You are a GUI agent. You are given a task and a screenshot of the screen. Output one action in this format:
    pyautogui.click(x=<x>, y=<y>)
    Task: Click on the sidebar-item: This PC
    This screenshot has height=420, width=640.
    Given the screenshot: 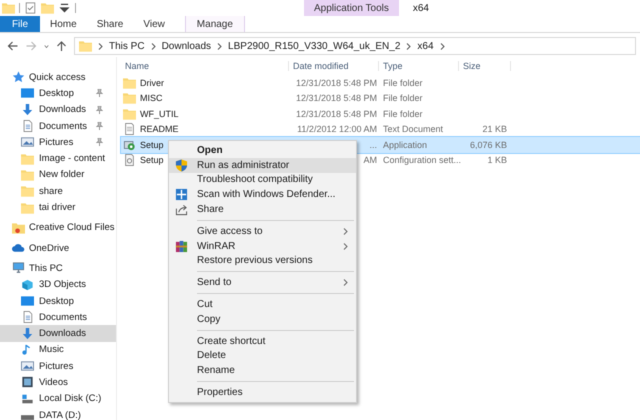 What is the action you would take?
    pyautogui.click(x=58, y=268)
    